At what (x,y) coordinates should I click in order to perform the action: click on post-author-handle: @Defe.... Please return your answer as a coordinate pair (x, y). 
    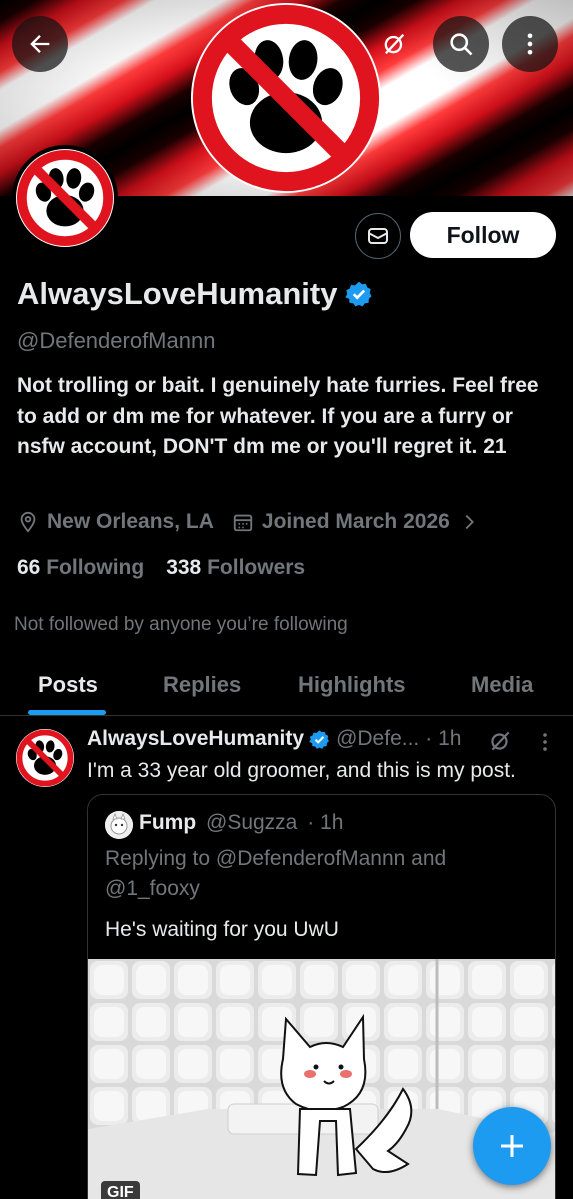
    Looking at the image, I should click on (378, 738).